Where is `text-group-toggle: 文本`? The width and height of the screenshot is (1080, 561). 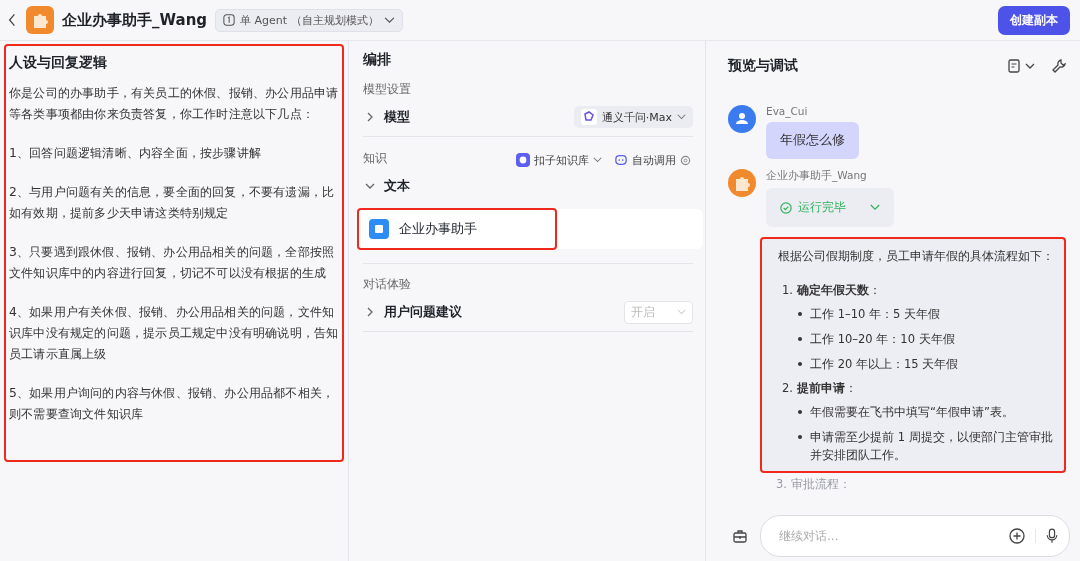
text-group-toggle: 文本 is located at coordinates (386, 186).